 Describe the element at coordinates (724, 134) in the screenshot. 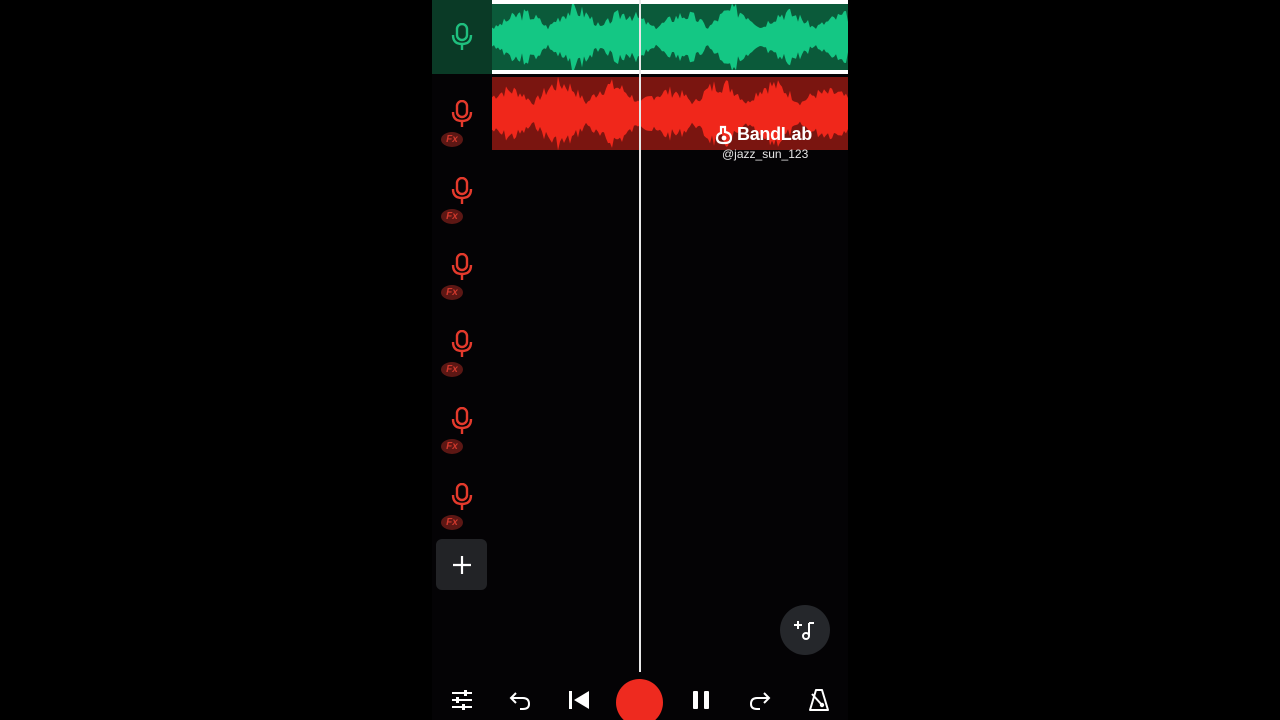

I see `bandlab-logo-icon` at that location.